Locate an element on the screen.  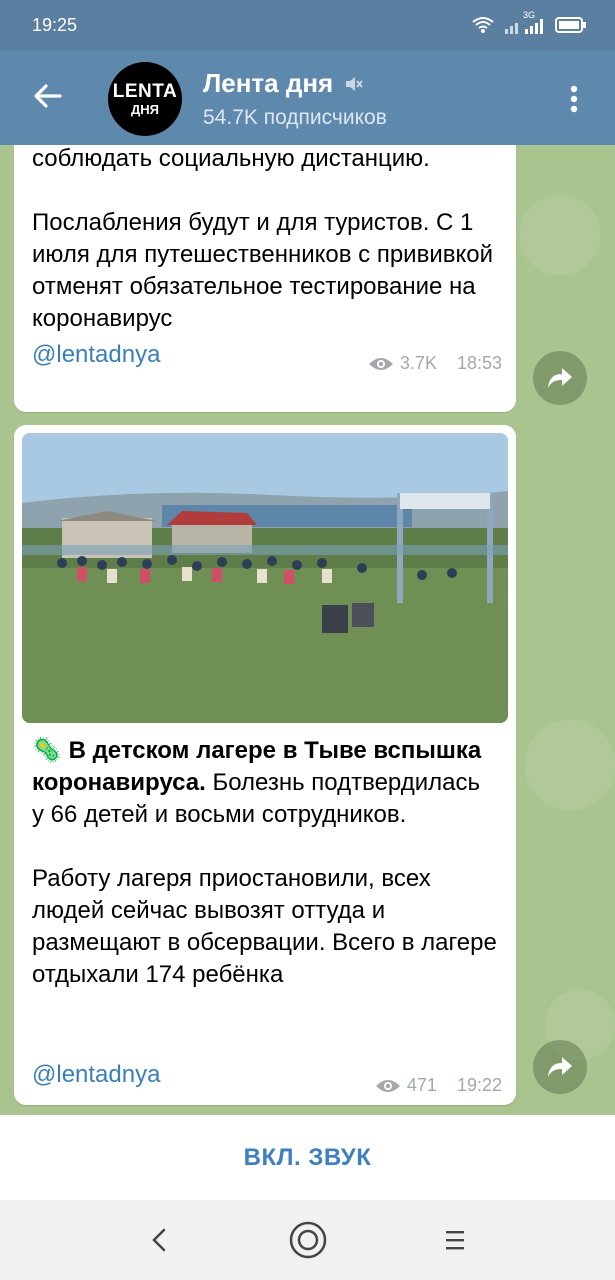
signal-icon: 3G is located at coordinates (525, 23).